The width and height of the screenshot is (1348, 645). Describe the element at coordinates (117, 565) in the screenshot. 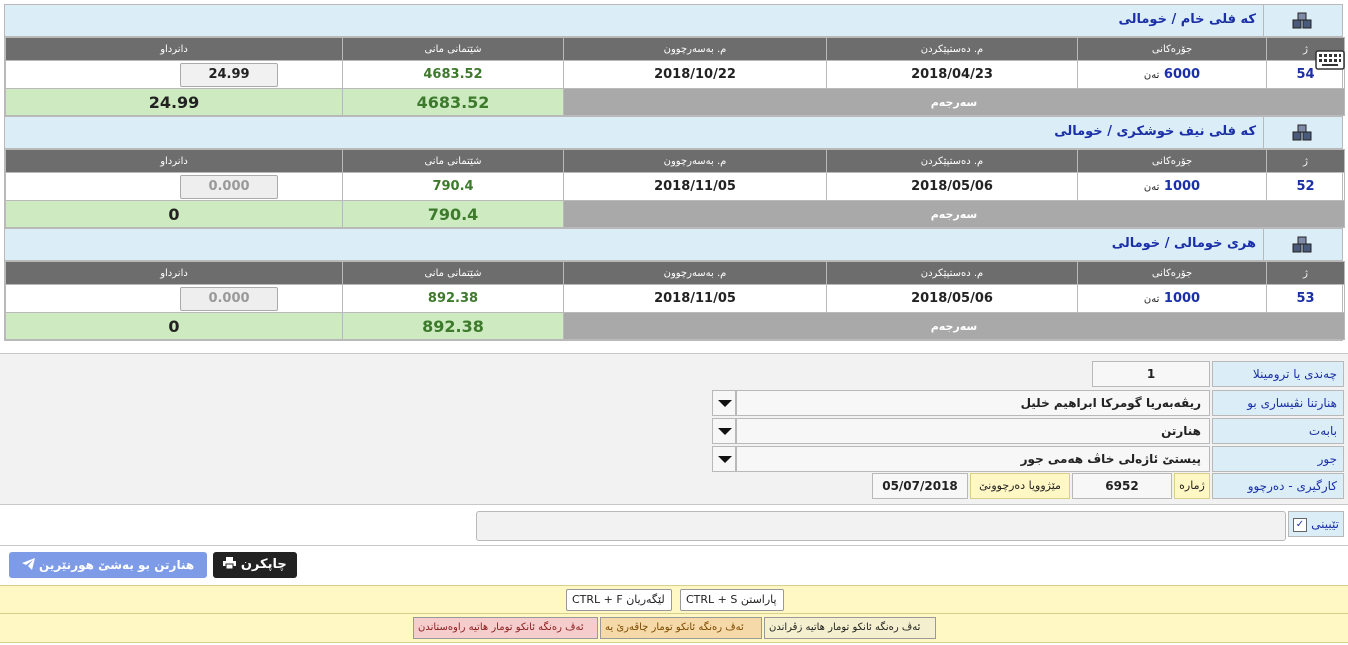

I see `send-button-label: هنارتن بو بەشێ هورنێرین` at that location.